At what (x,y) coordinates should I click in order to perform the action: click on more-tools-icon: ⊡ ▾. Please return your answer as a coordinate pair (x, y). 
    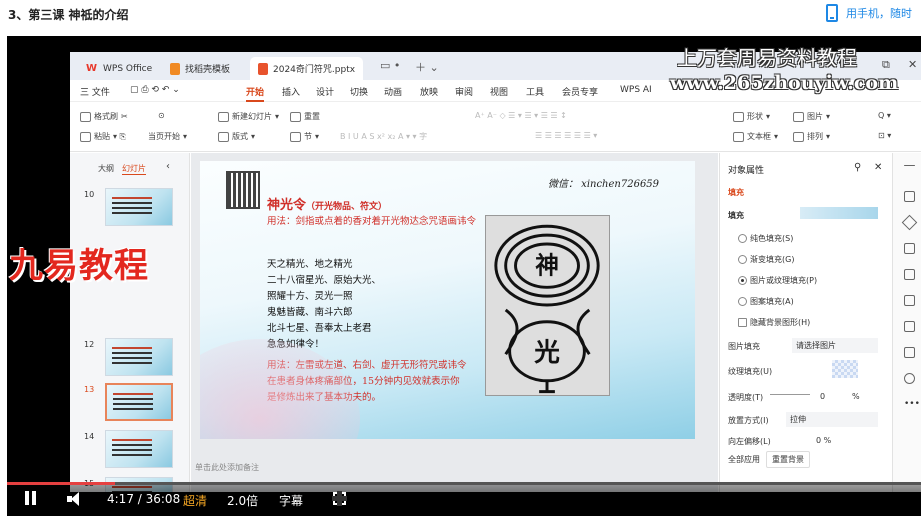
    Looking at the image, I should click on (884, 135).